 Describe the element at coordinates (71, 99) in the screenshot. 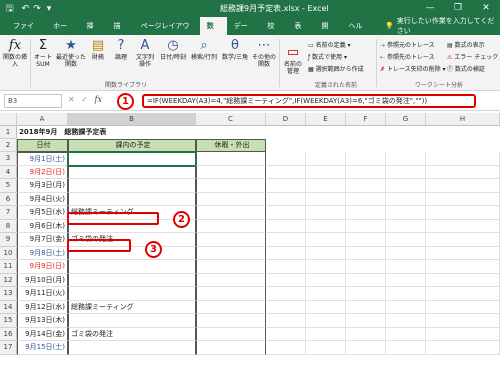

I see `cancel-icon: ✕` at that location.